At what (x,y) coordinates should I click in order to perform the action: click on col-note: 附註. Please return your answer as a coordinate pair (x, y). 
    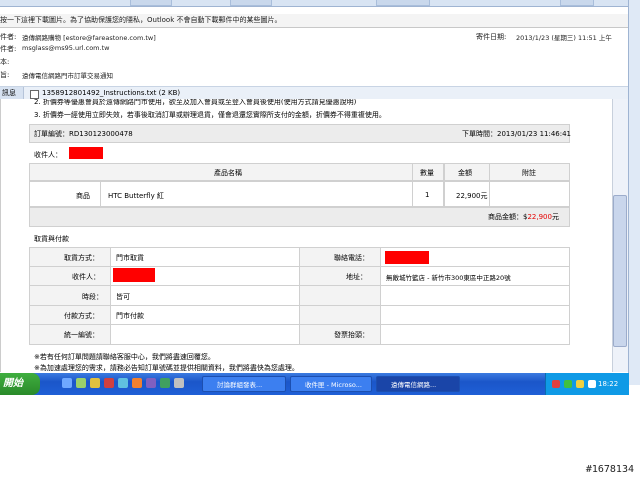
    Looking at the image, I should click on (529, 173).